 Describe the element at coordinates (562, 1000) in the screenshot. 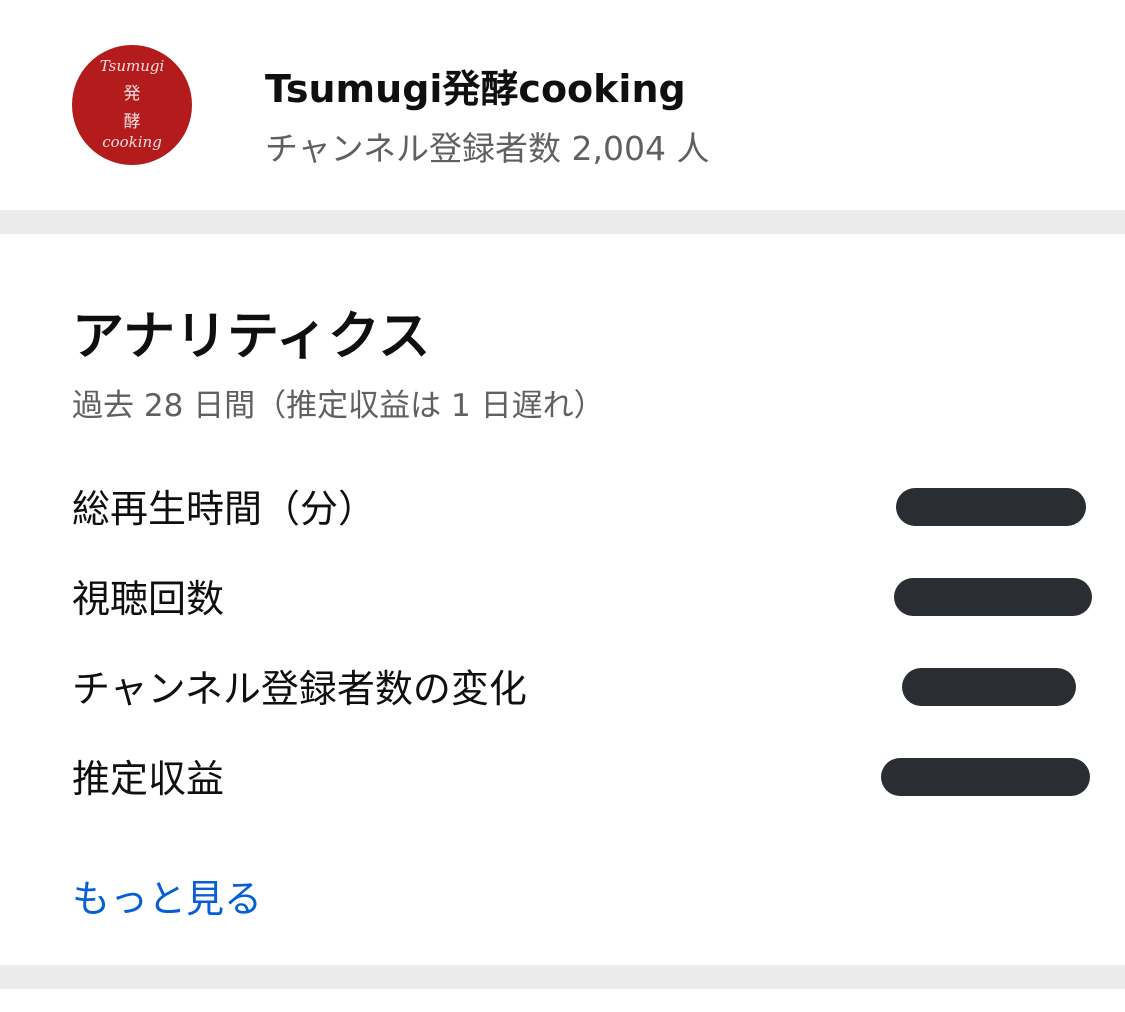

I see `next-section` at that location.